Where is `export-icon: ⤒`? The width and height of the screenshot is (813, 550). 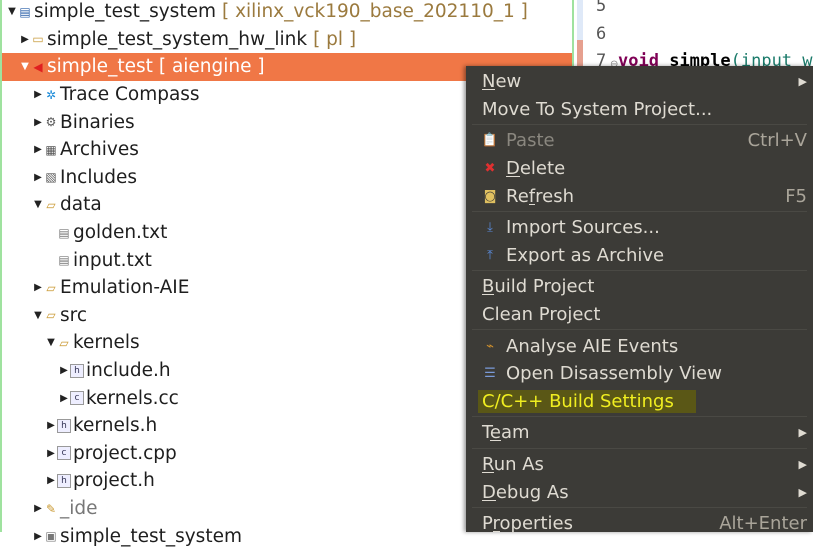 export-icon: ⤒ is located at coordinates (490, 255).